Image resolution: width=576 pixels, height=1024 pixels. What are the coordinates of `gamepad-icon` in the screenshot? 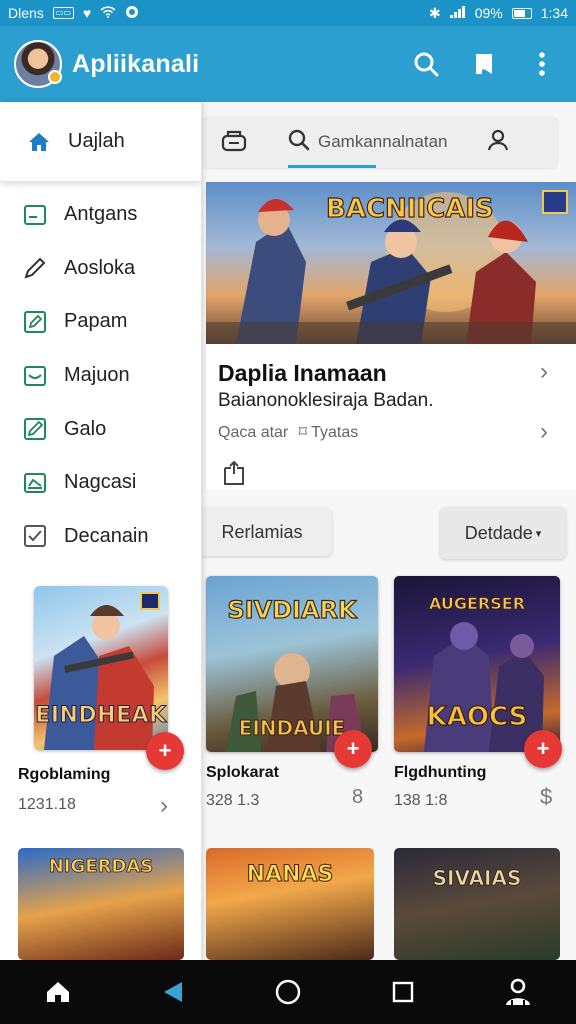 It's located at (234, 142).